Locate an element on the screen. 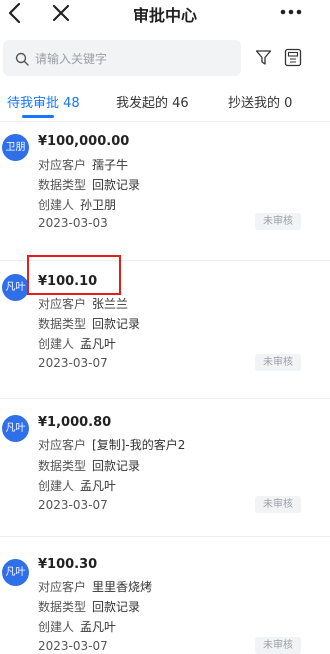 The width and height of the screenshot is (330, 654). tab-active-indicator is located at coordinates (38, 116).